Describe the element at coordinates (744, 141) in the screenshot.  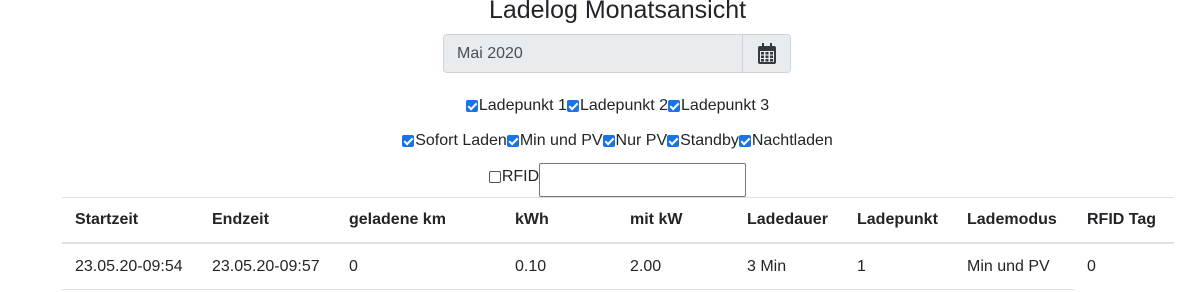
I see `nachtladen-checkbox` at that location.